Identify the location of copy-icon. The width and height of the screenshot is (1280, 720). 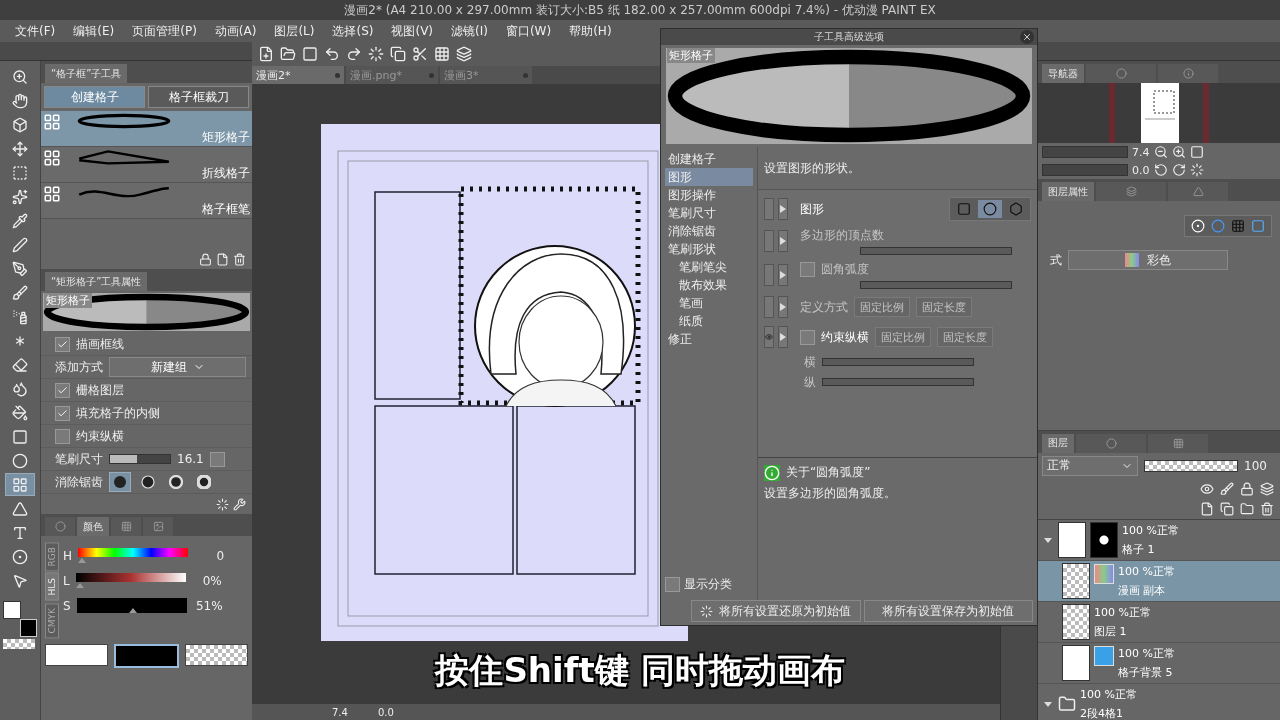
(398, 54).